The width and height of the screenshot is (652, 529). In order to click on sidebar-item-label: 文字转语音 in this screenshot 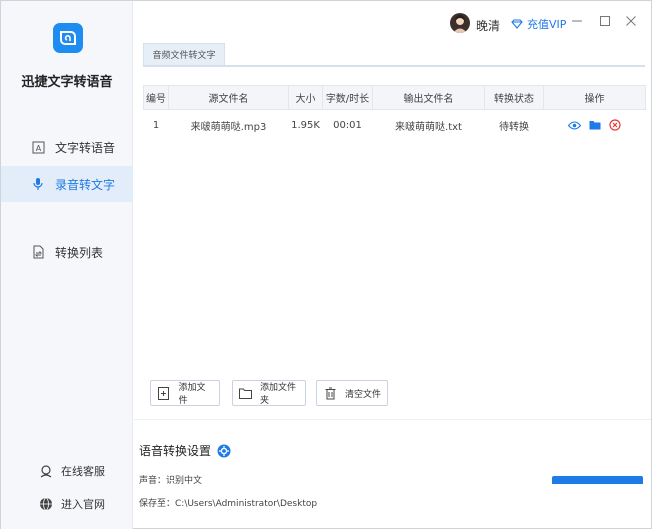, I will do `click(85, 147)`.